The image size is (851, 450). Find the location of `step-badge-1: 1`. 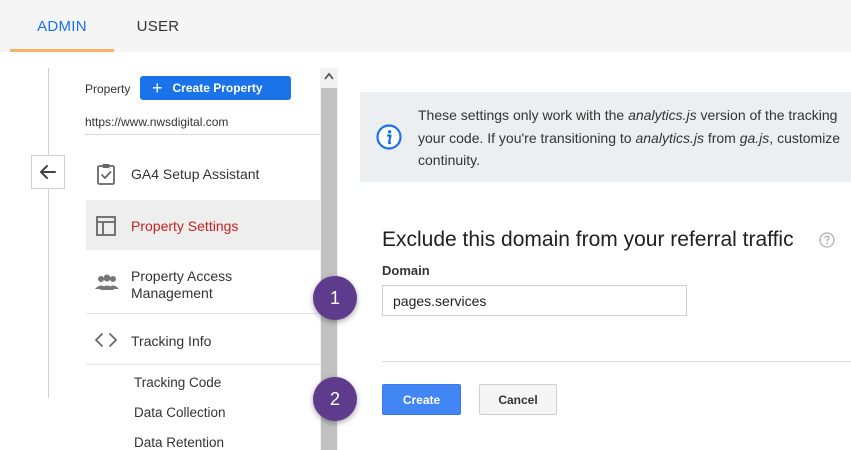

step-badge-1: 1 is located at coordinates (335, 298).